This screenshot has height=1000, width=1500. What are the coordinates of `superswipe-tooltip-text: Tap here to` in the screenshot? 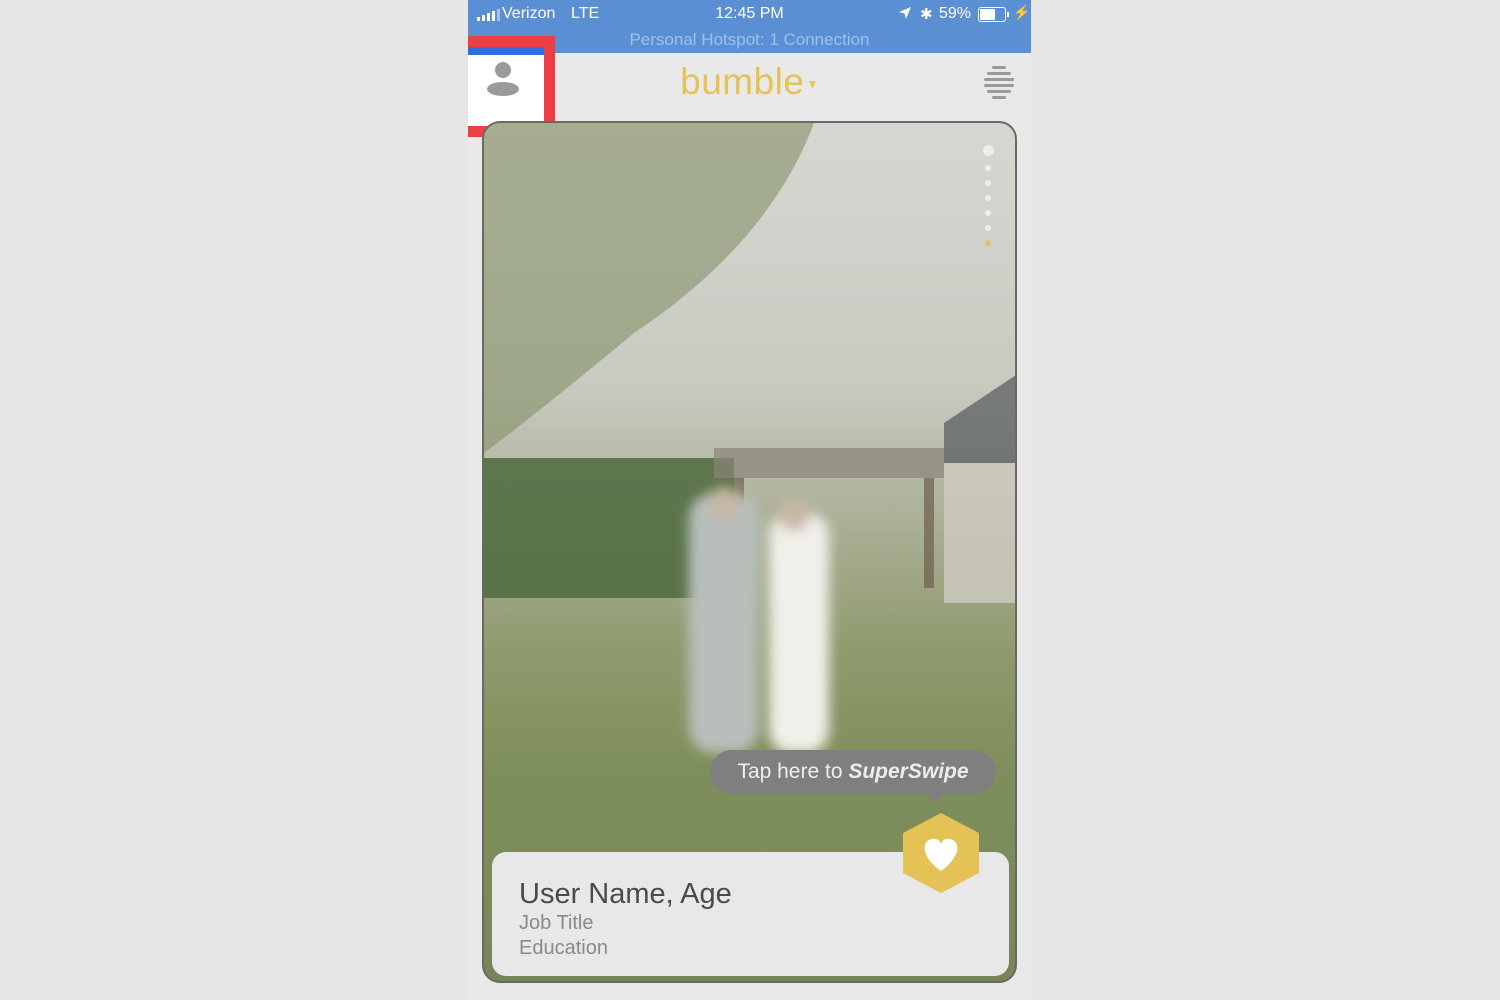 It's located at (793, 771).